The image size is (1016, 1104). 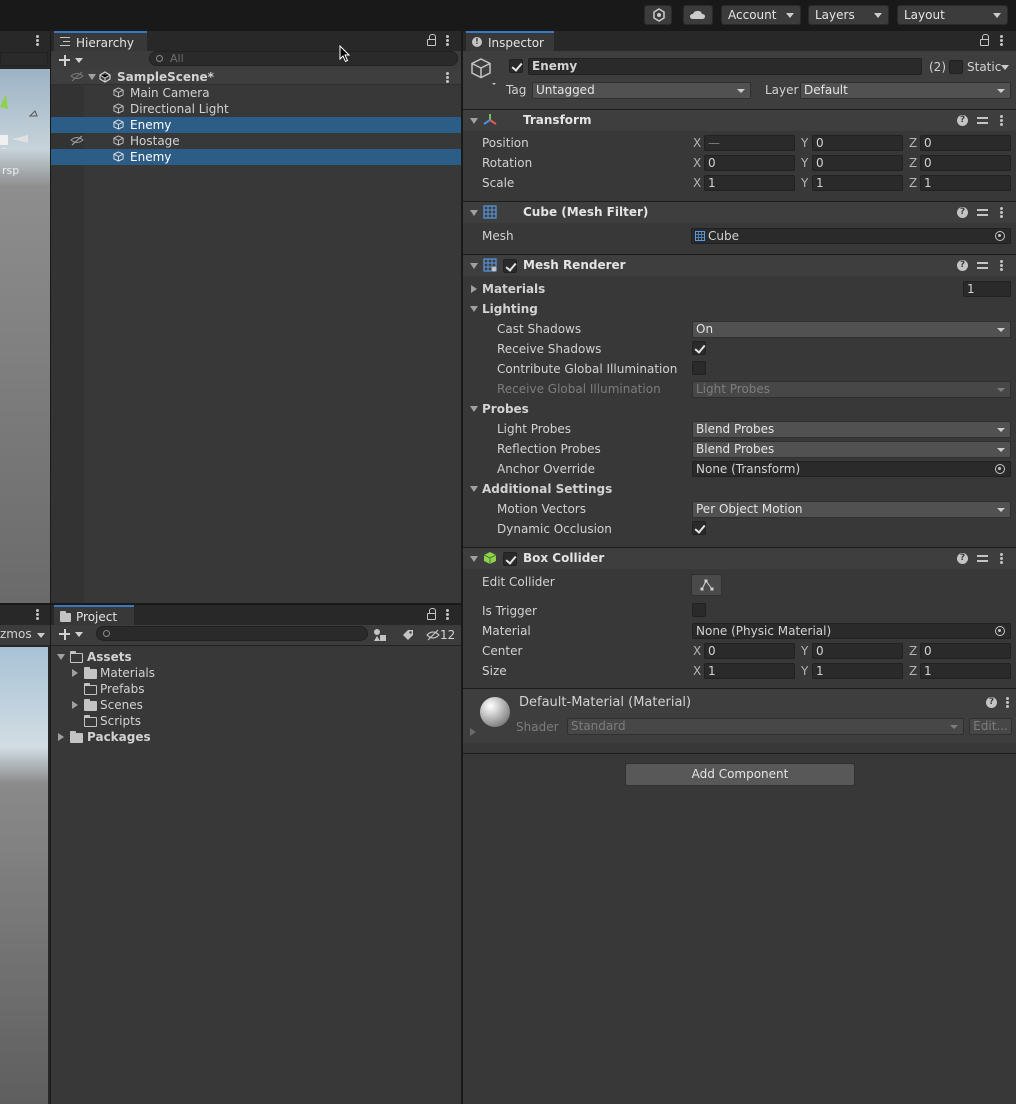 I want to click on chevron-down-icon, so click(x=41, y=635).